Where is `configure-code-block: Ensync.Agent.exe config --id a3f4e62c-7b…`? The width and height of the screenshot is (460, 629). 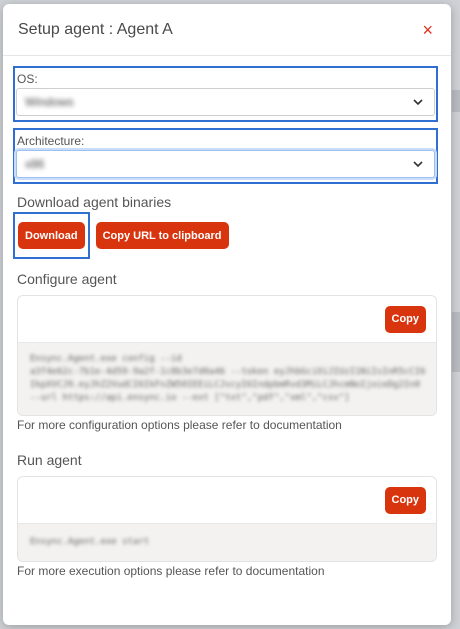
configure-code-block: Ensync.Agent.exe config --id a3f4e62c-7b… is located at coordinates (227, 378).